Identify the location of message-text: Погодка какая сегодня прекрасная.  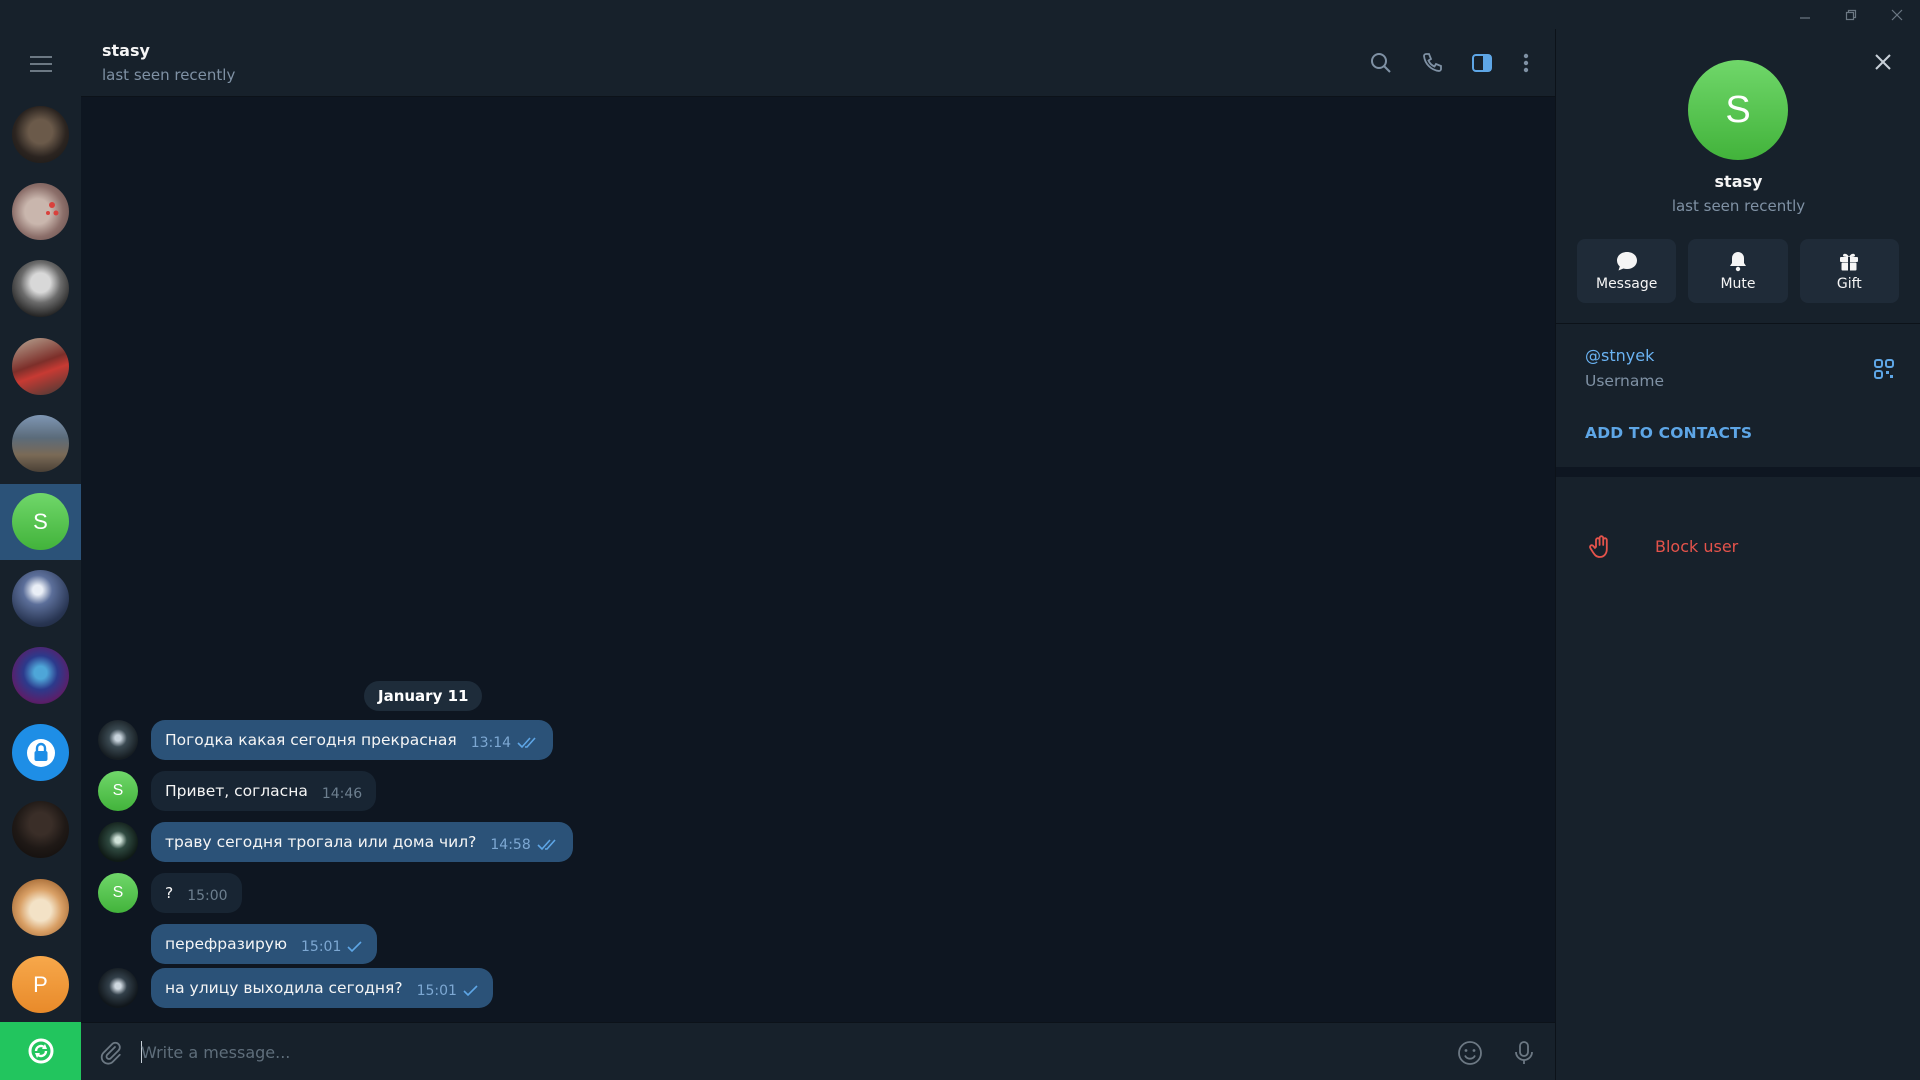
(311, 740).